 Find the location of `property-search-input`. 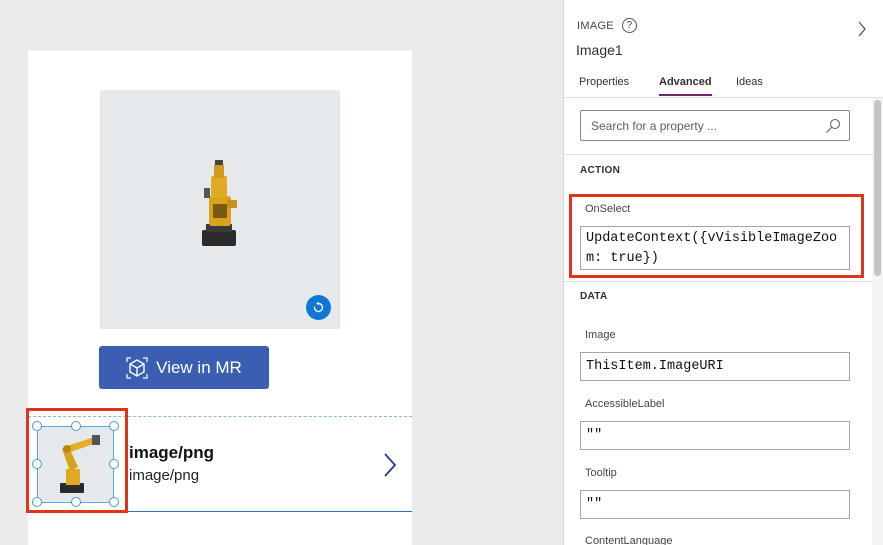

property-search-input is located at coordinates (715, 125).